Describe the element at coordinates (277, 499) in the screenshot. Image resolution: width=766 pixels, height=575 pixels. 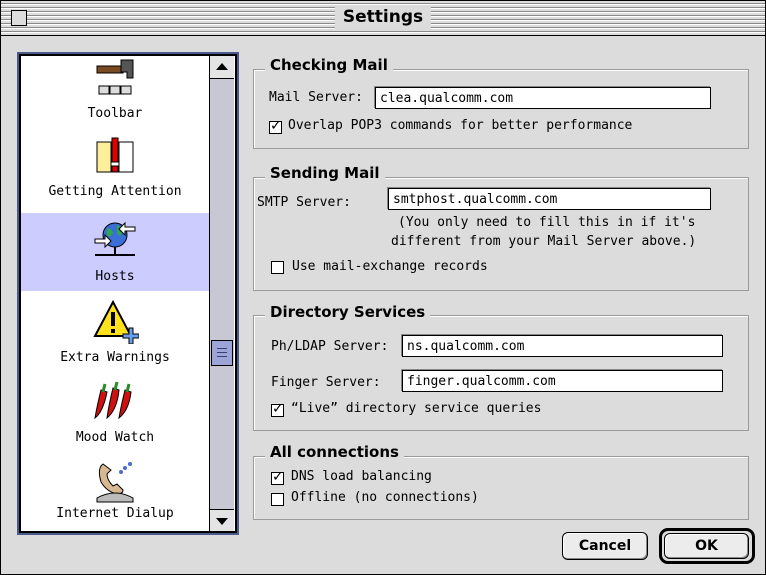
I see `offline-checkbox` at that location.